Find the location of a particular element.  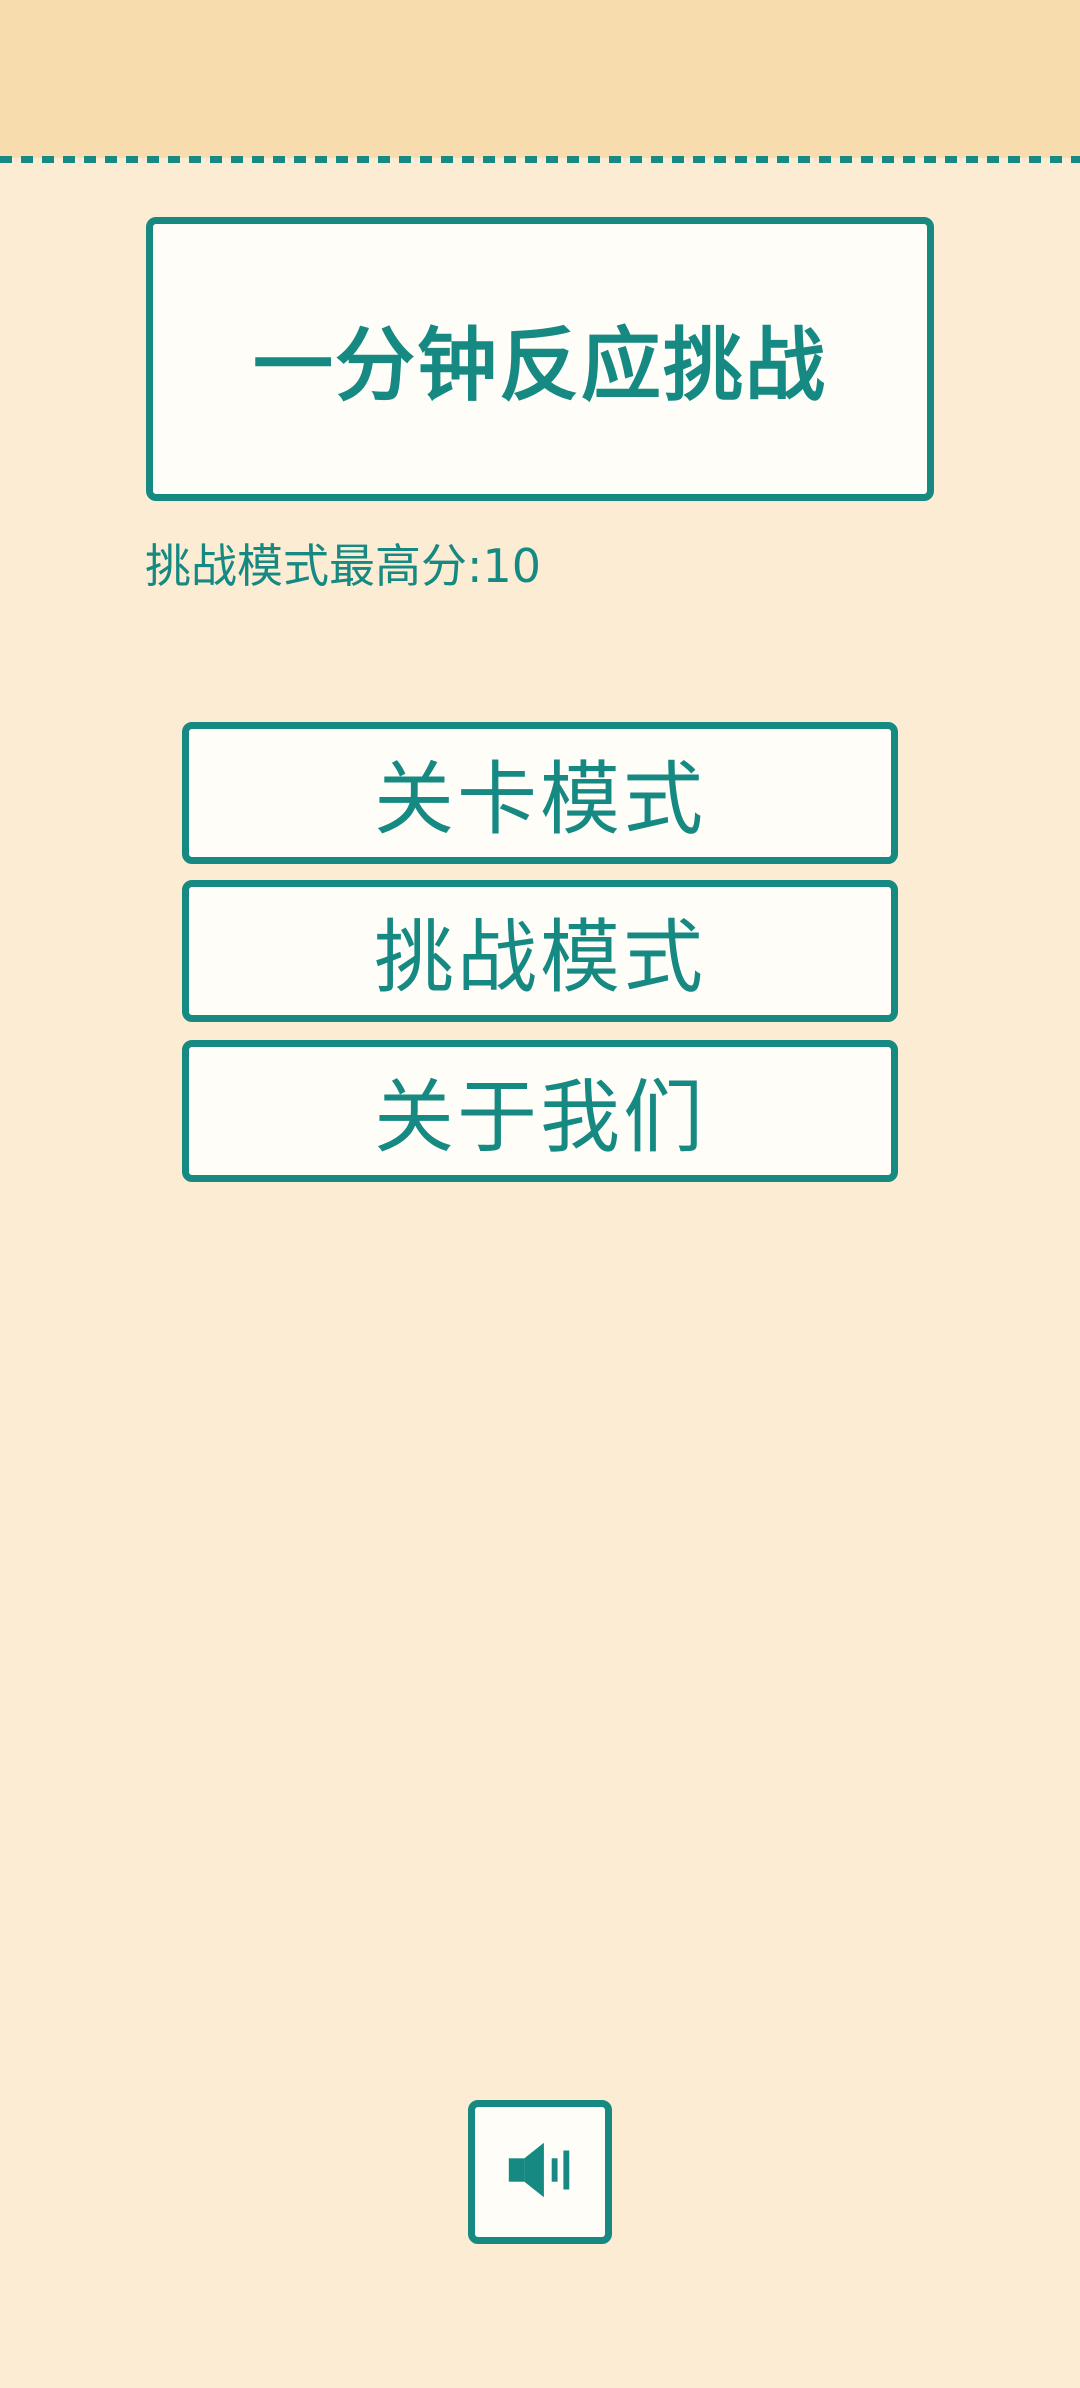

dashed-divider is located at coordinates (540, 159).